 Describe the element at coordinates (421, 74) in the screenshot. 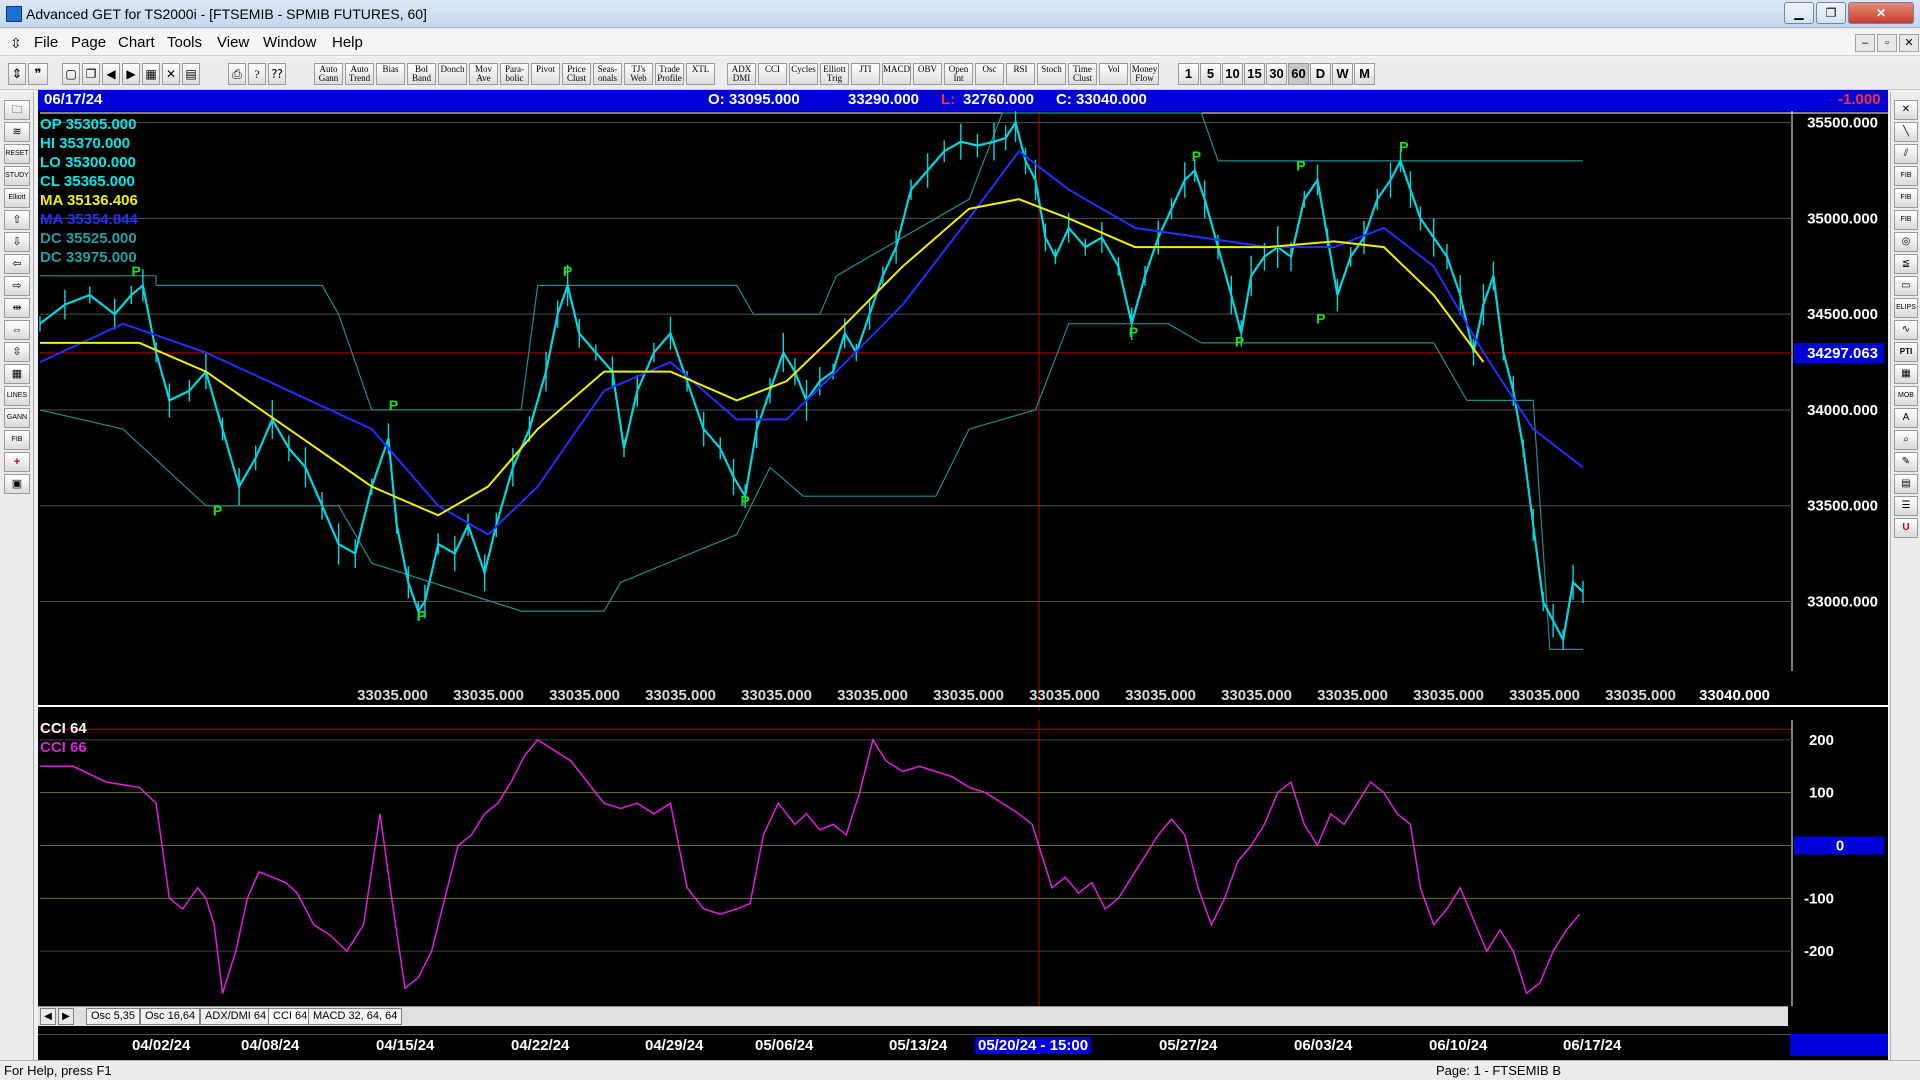

I see `study-button-bol-band: Bol Band` at that location.